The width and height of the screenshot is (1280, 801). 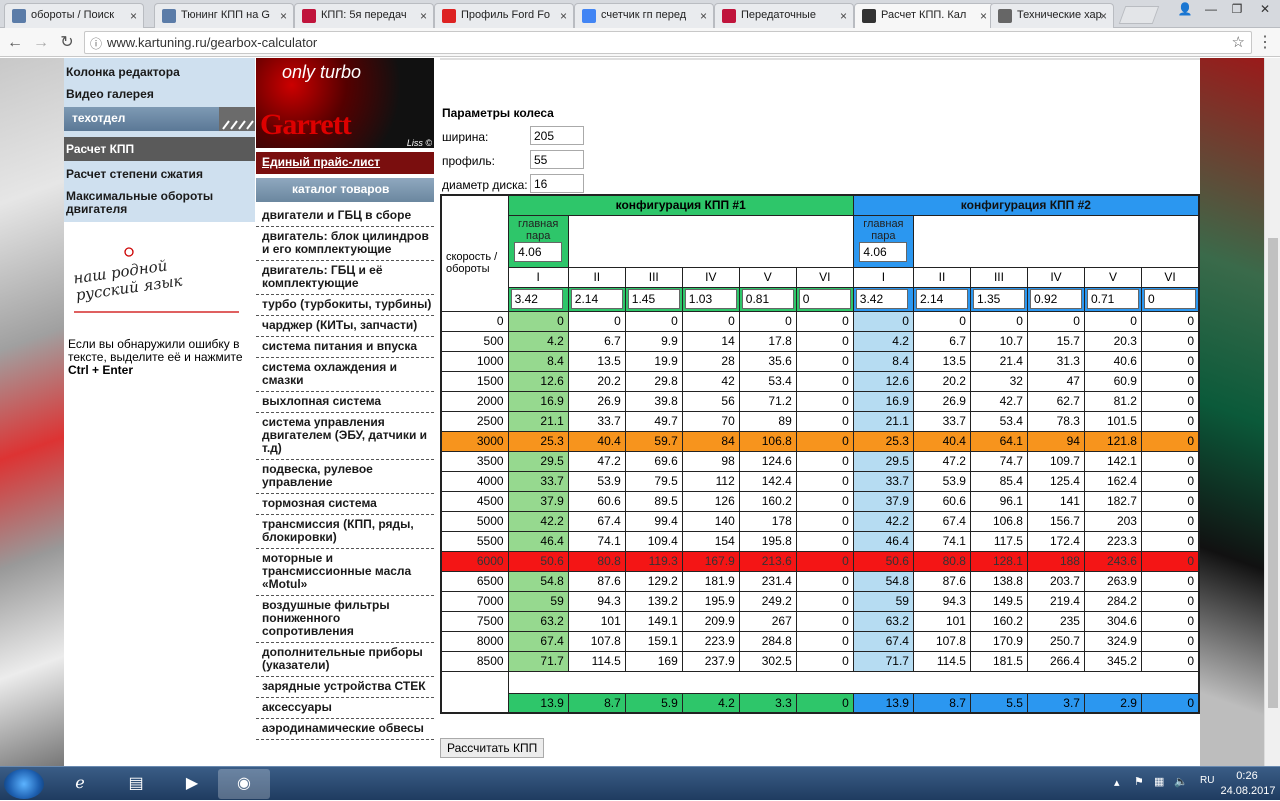 What do you see at coordinates (883, 441) in the screenshot?
I see `speed-cell: 25.3` at bounding box center [883, 441].